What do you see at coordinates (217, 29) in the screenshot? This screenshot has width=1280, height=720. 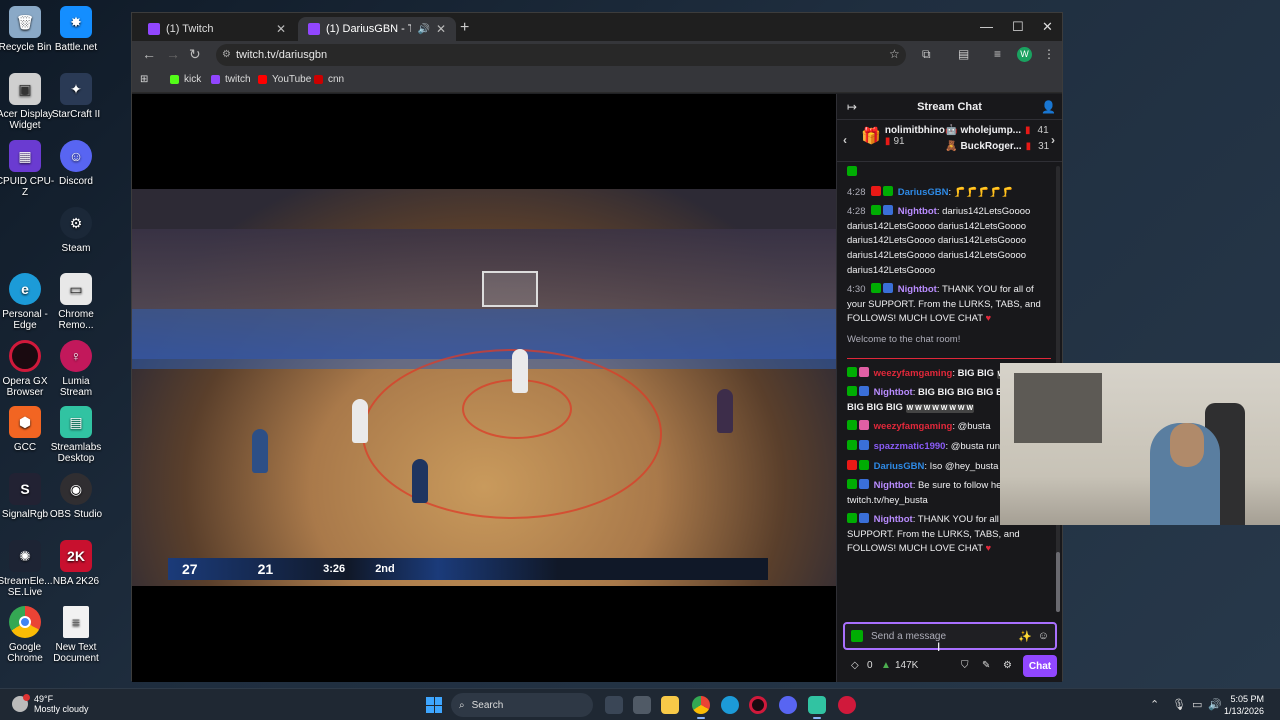 I see `tab-twitch: (1) Twitch ✕` at bounding box center [217, 29].